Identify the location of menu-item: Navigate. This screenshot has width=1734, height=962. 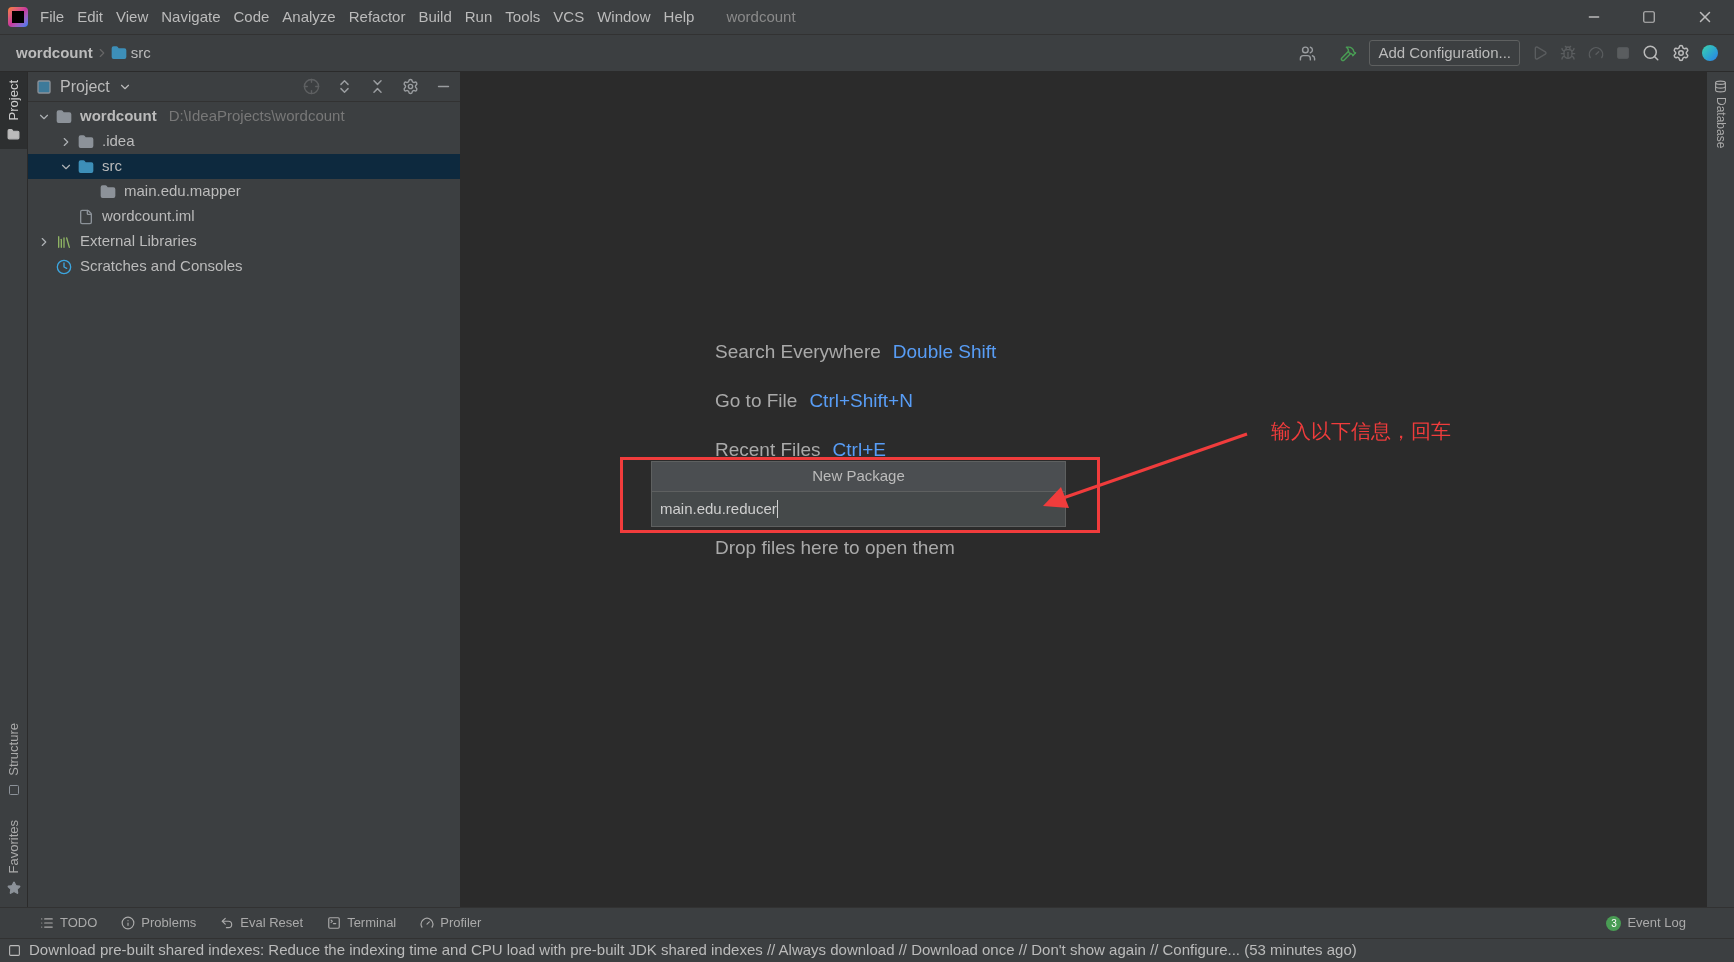
(191, 17).